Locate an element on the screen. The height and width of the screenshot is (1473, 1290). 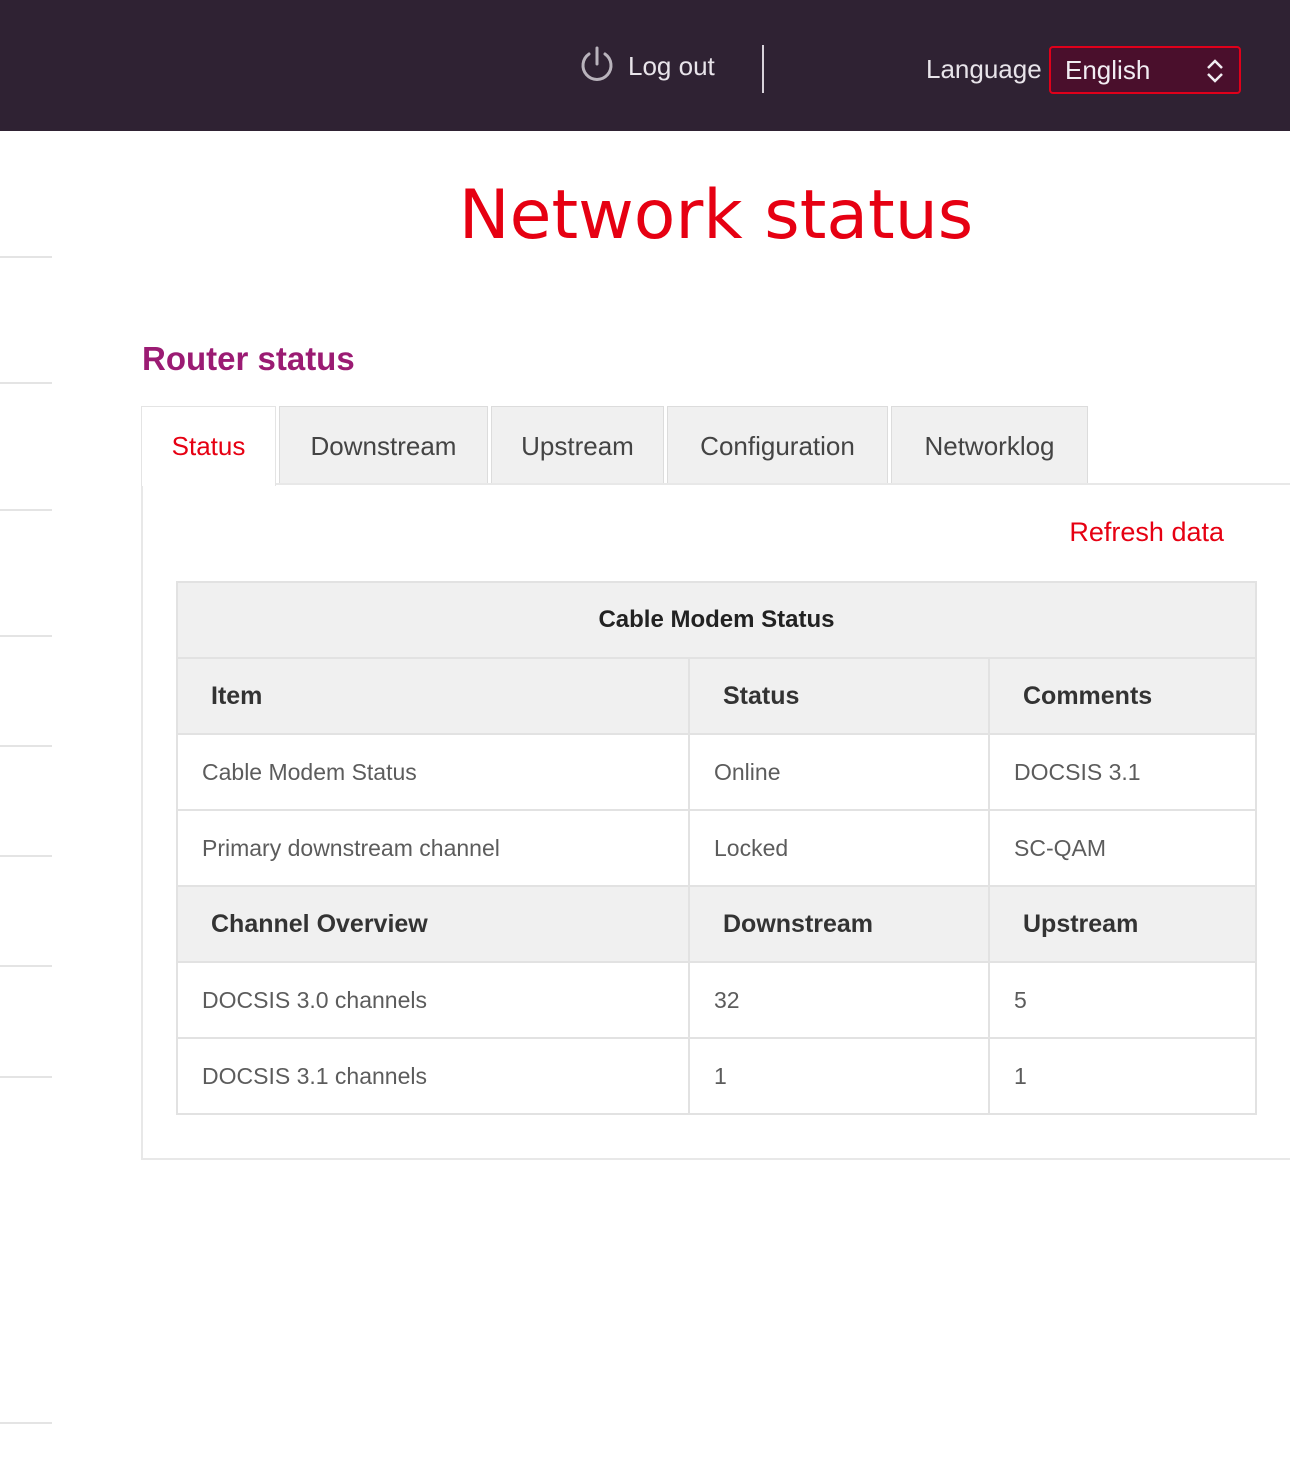
tab-downstream: Downstream is located at coordinates (383, 445).